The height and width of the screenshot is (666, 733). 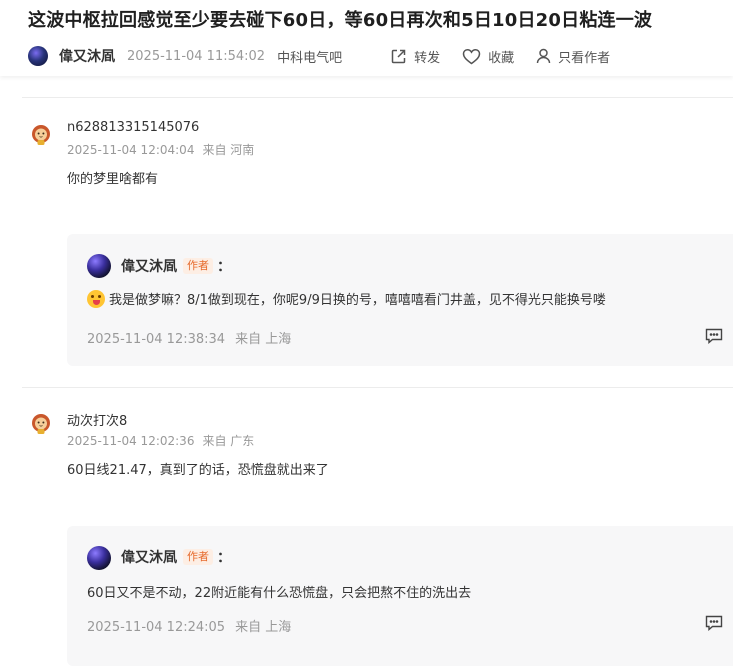 I want to click on grinning-emoji-icon, so click(x=96, y=298).